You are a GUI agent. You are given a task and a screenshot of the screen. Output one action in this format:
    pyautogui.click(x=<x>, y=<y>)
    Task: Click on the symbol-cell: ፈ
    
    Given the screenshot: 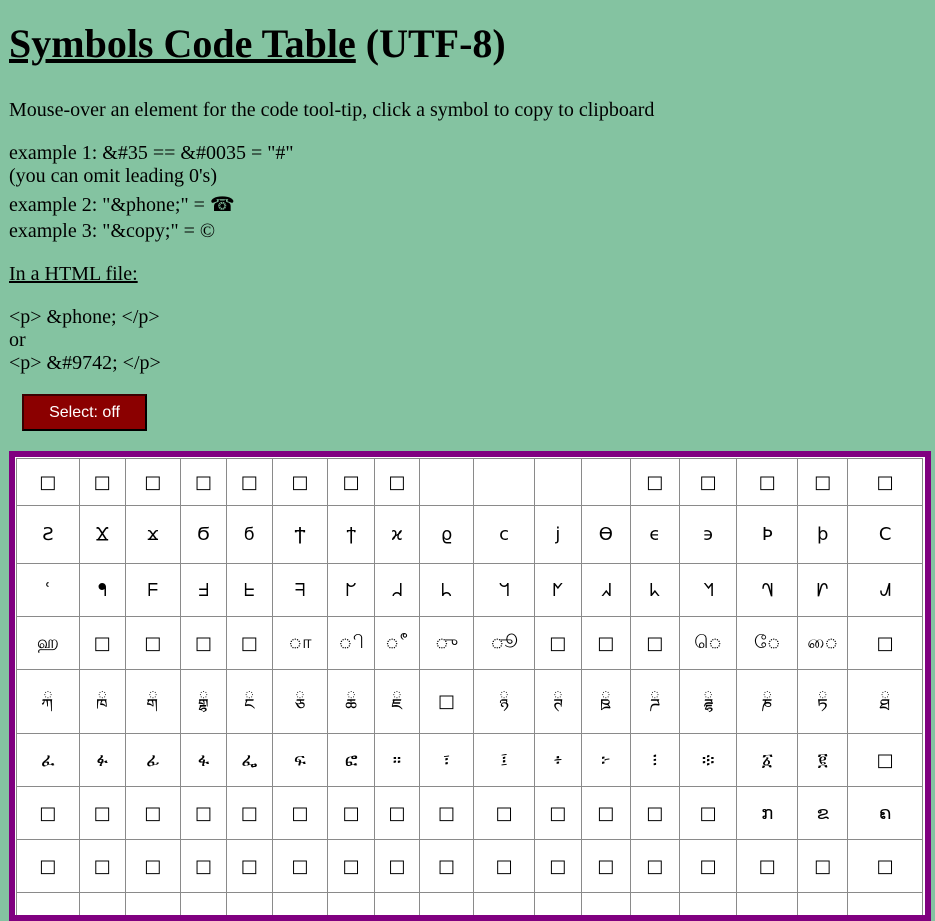 What is the action you would take?
    pyautogui.click(x=48, y=760)
    